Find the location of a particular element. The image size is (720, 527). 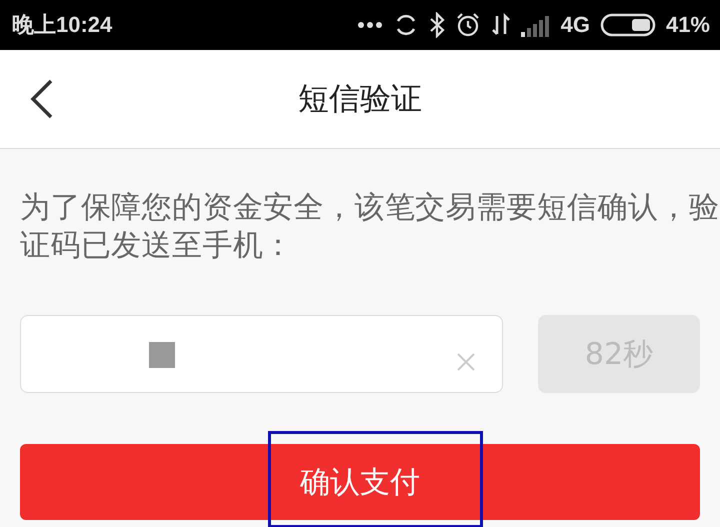

page-title: 短信验证 is located at coordinates (360, 99).